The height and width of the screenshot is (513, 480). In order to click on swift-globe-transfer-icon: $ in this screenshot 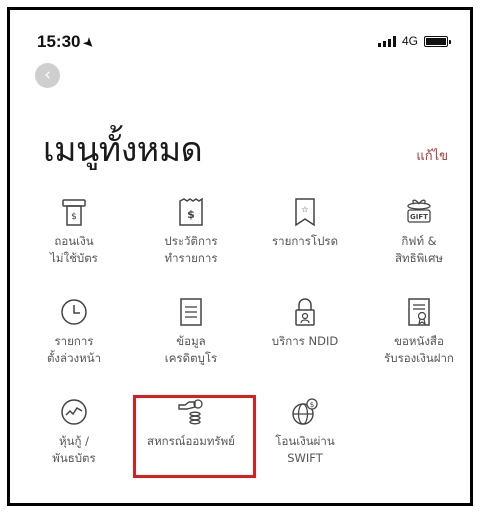, I will do `click(305, 411)`.